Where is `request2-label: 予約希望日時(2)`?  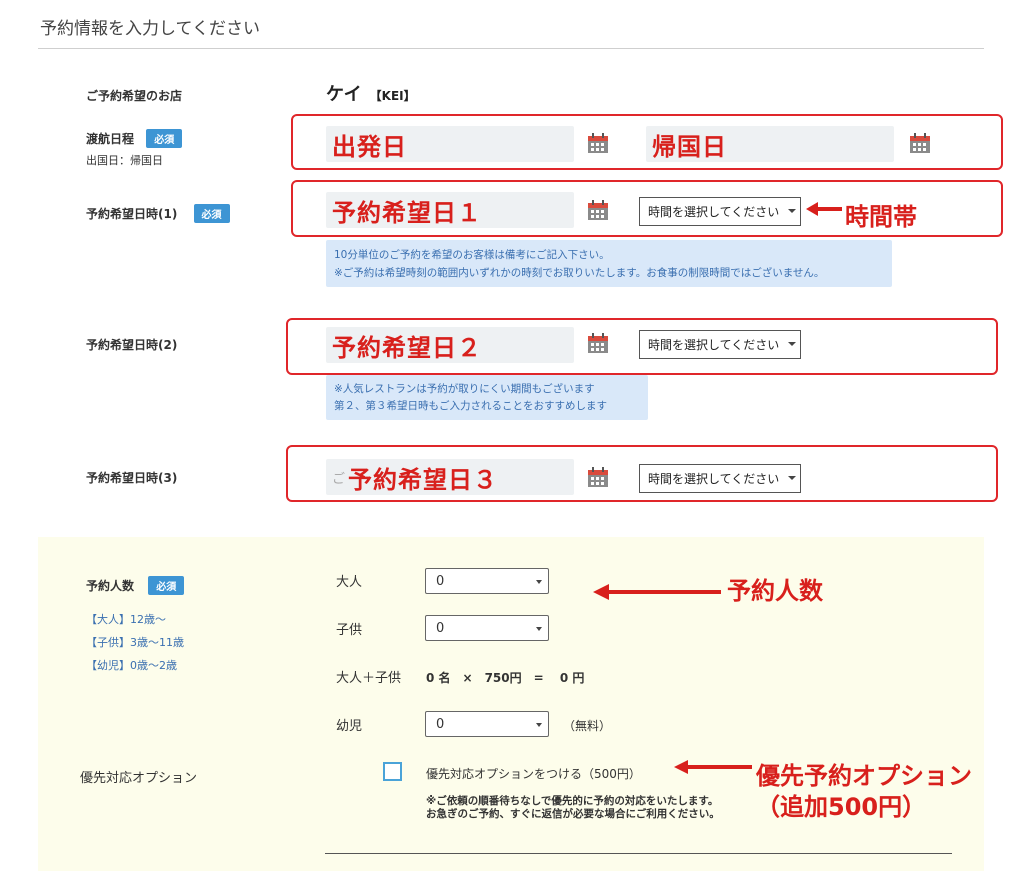
request2-label: 予約希望日時(2) is located at coordinates (132, 345).